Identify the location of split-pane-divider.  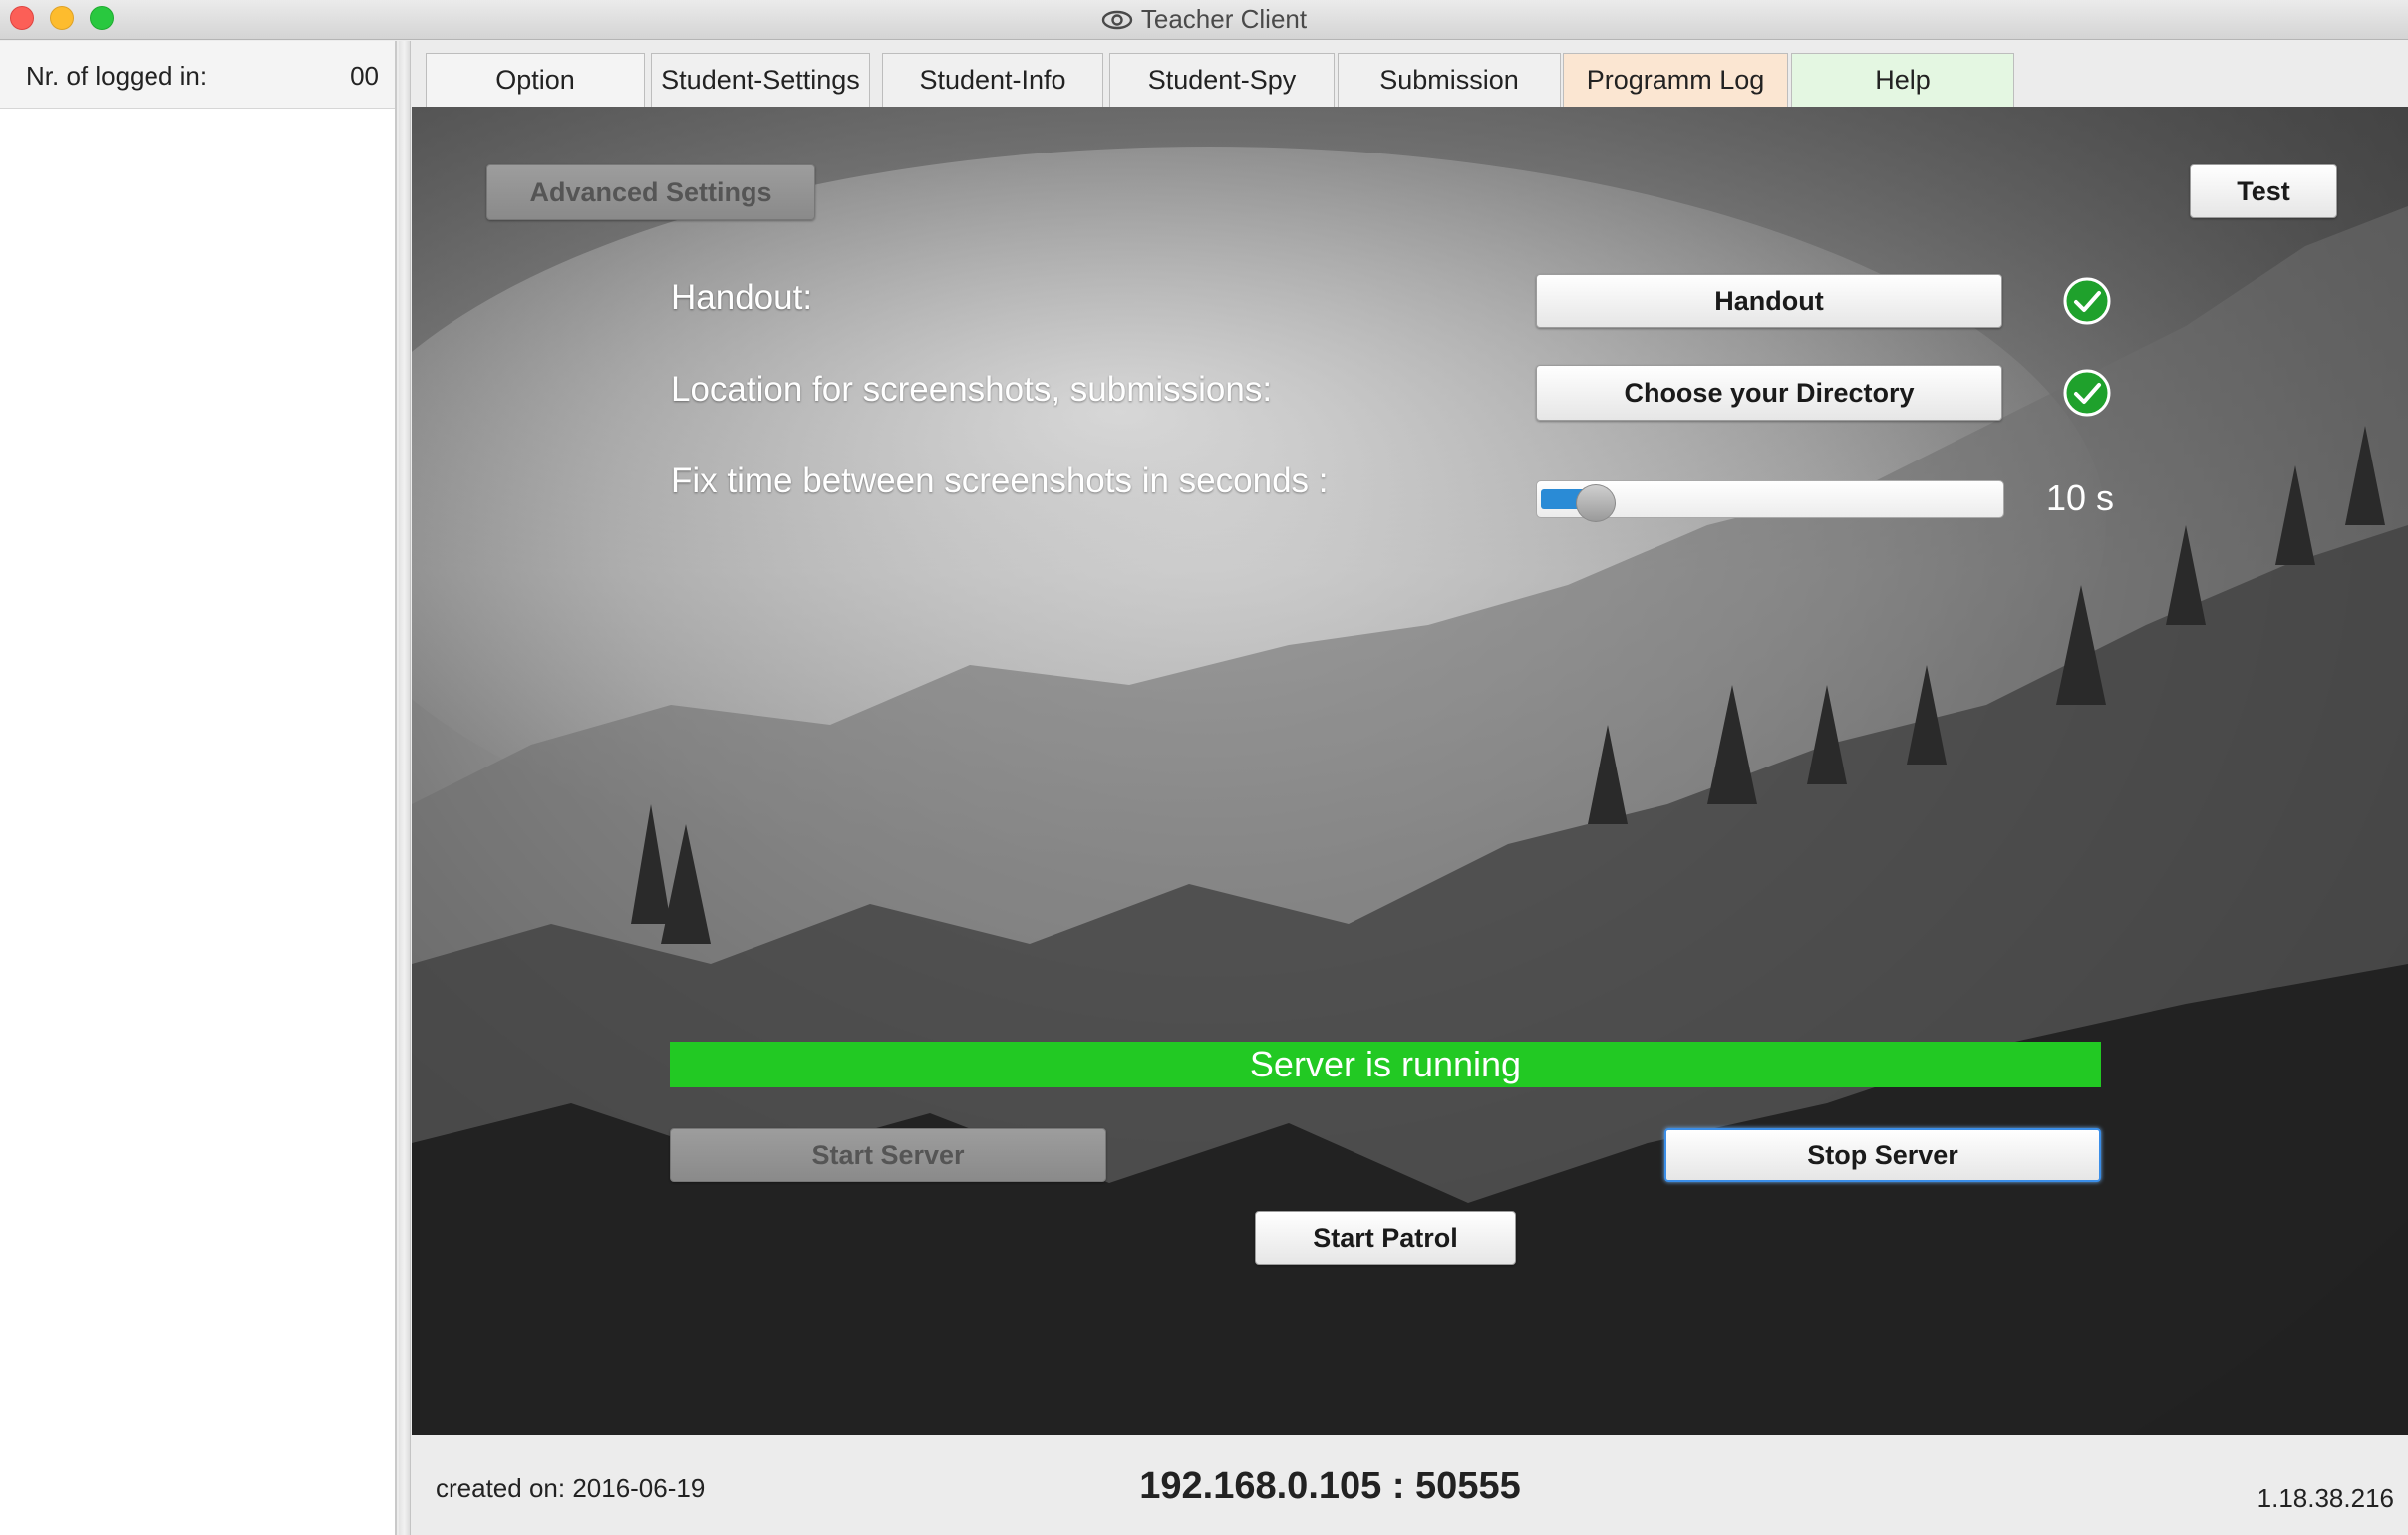
(405, 788).